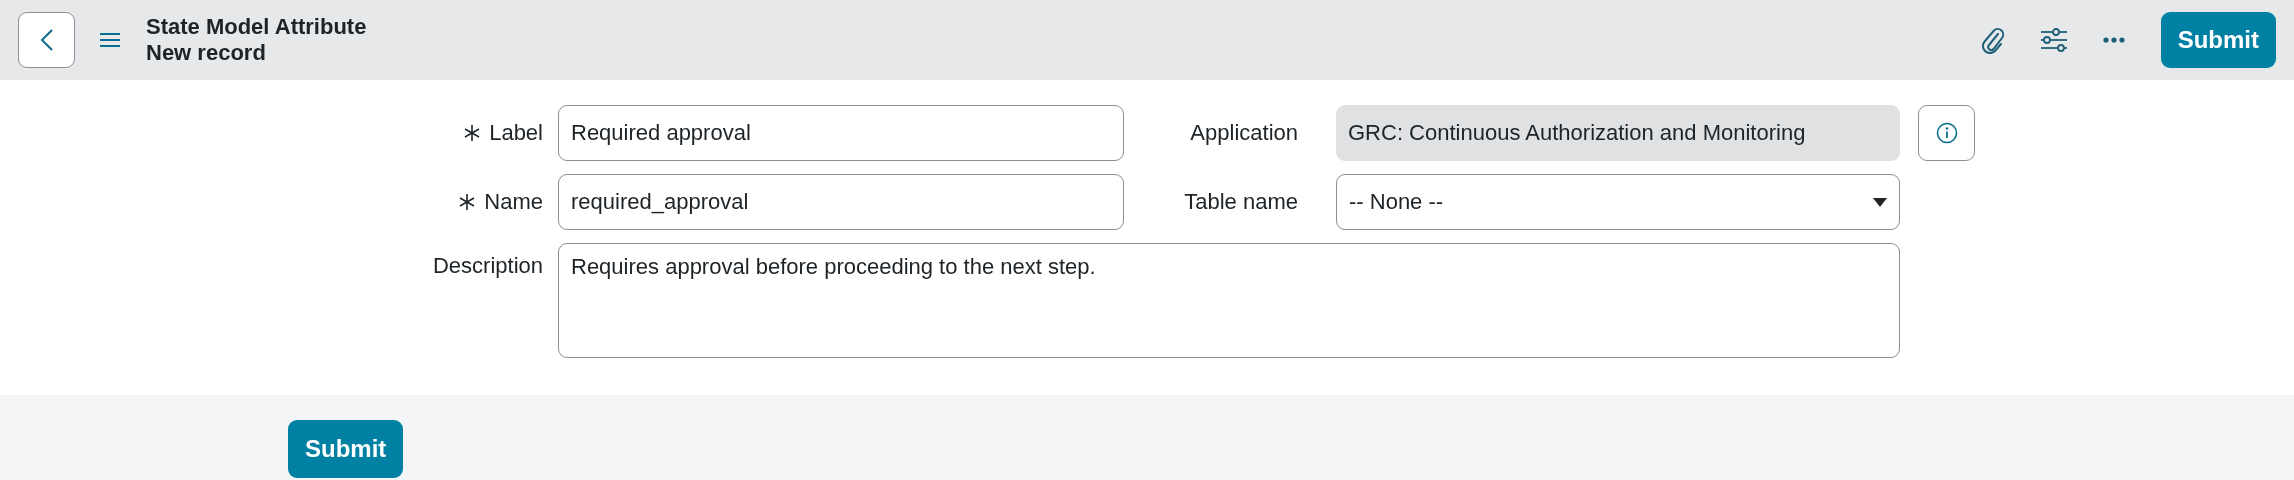 The image size is (2294, 480). I want to click on text-field: Required approval, so click(841, 133).